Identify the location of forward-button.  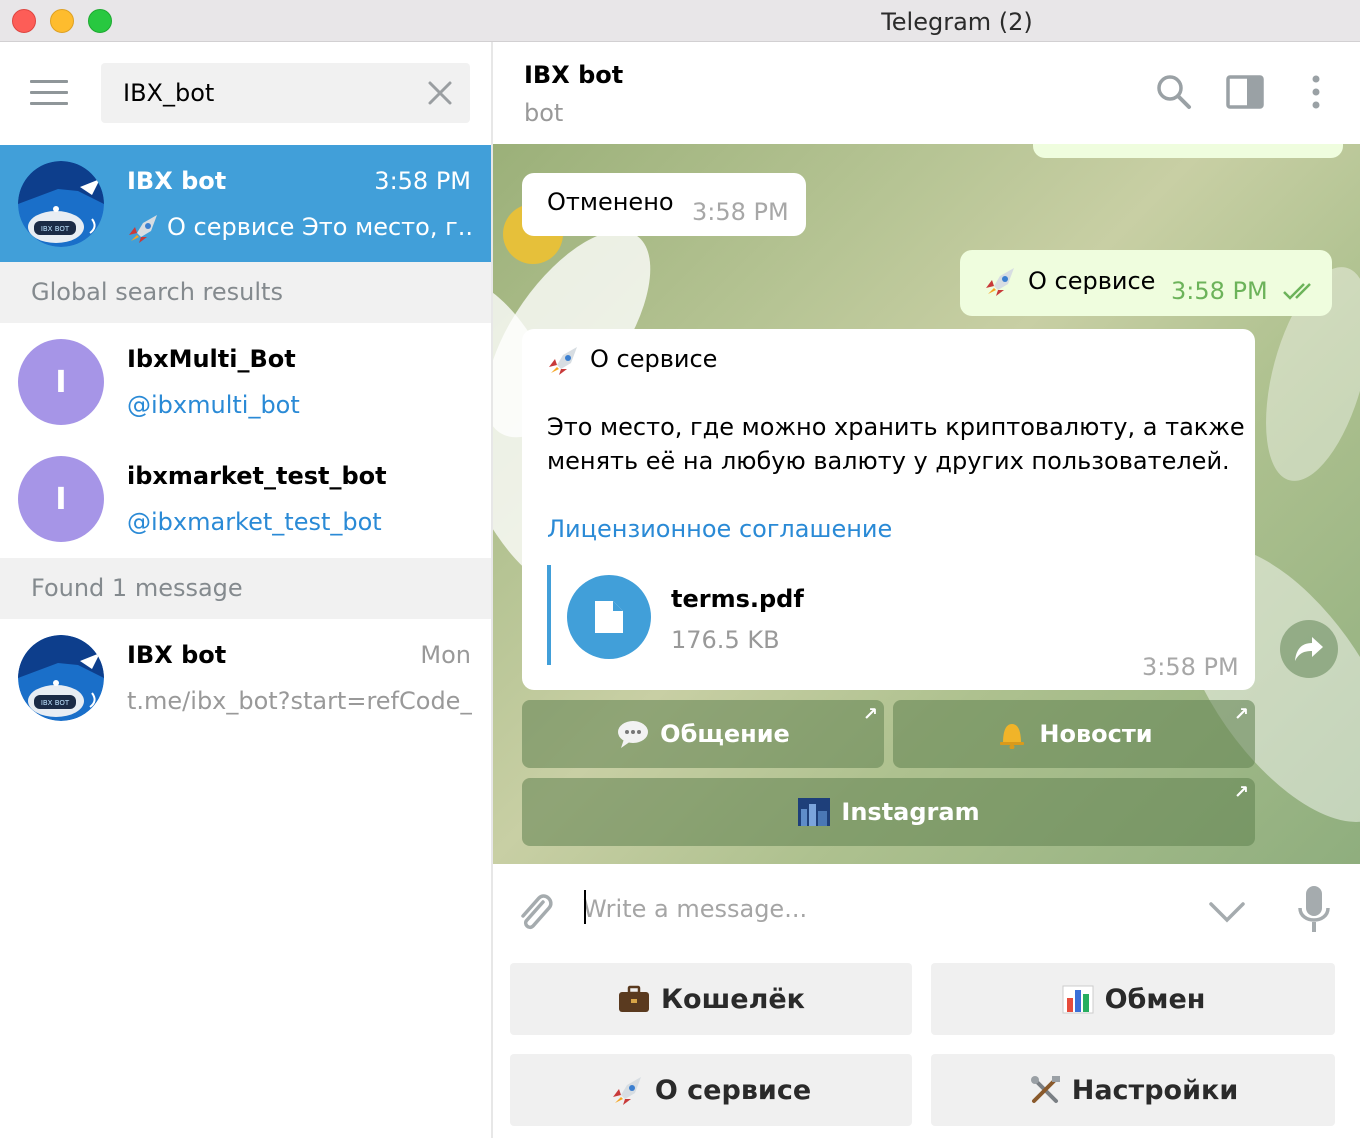
(1309, 649).